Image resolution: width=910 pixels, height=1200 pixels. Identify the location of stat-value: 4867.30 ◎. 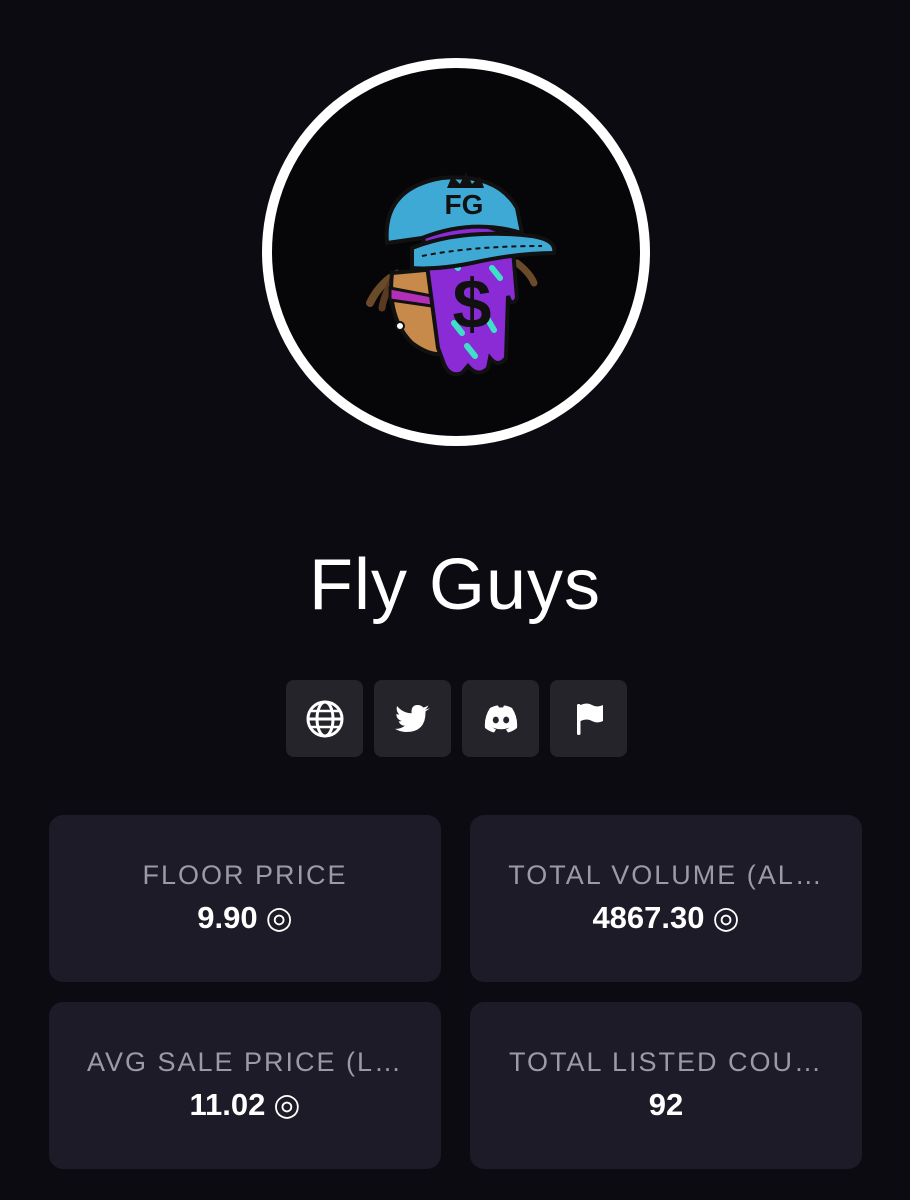
(666, 917).